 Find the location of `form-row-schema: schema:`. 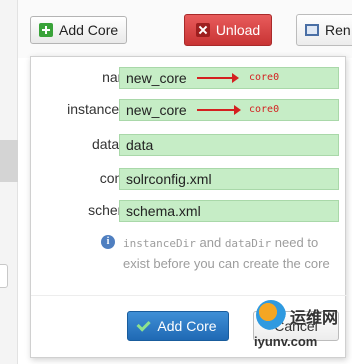

form-row-schema: schema: is located at coordinates (189, 211).